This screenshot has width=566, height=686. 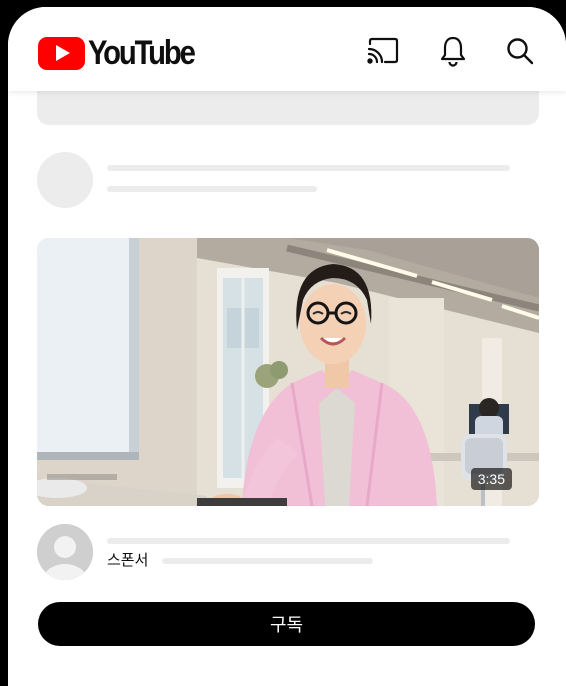 I want to click on bell-icon, so click(x=453, y=51).